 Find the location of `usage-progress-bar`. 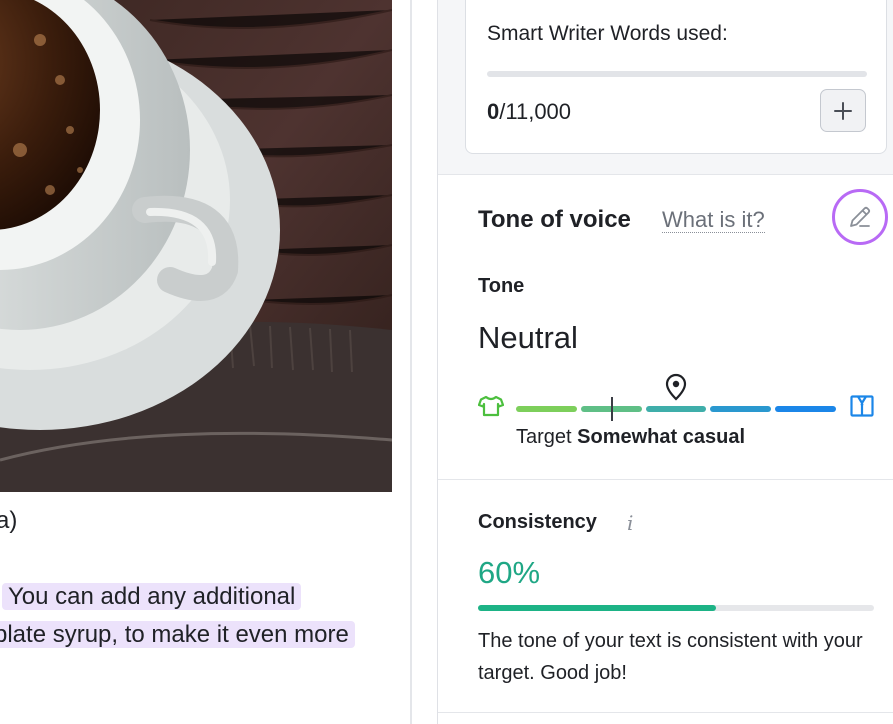

usage-progress-bar is located at coordinates (677, 74).